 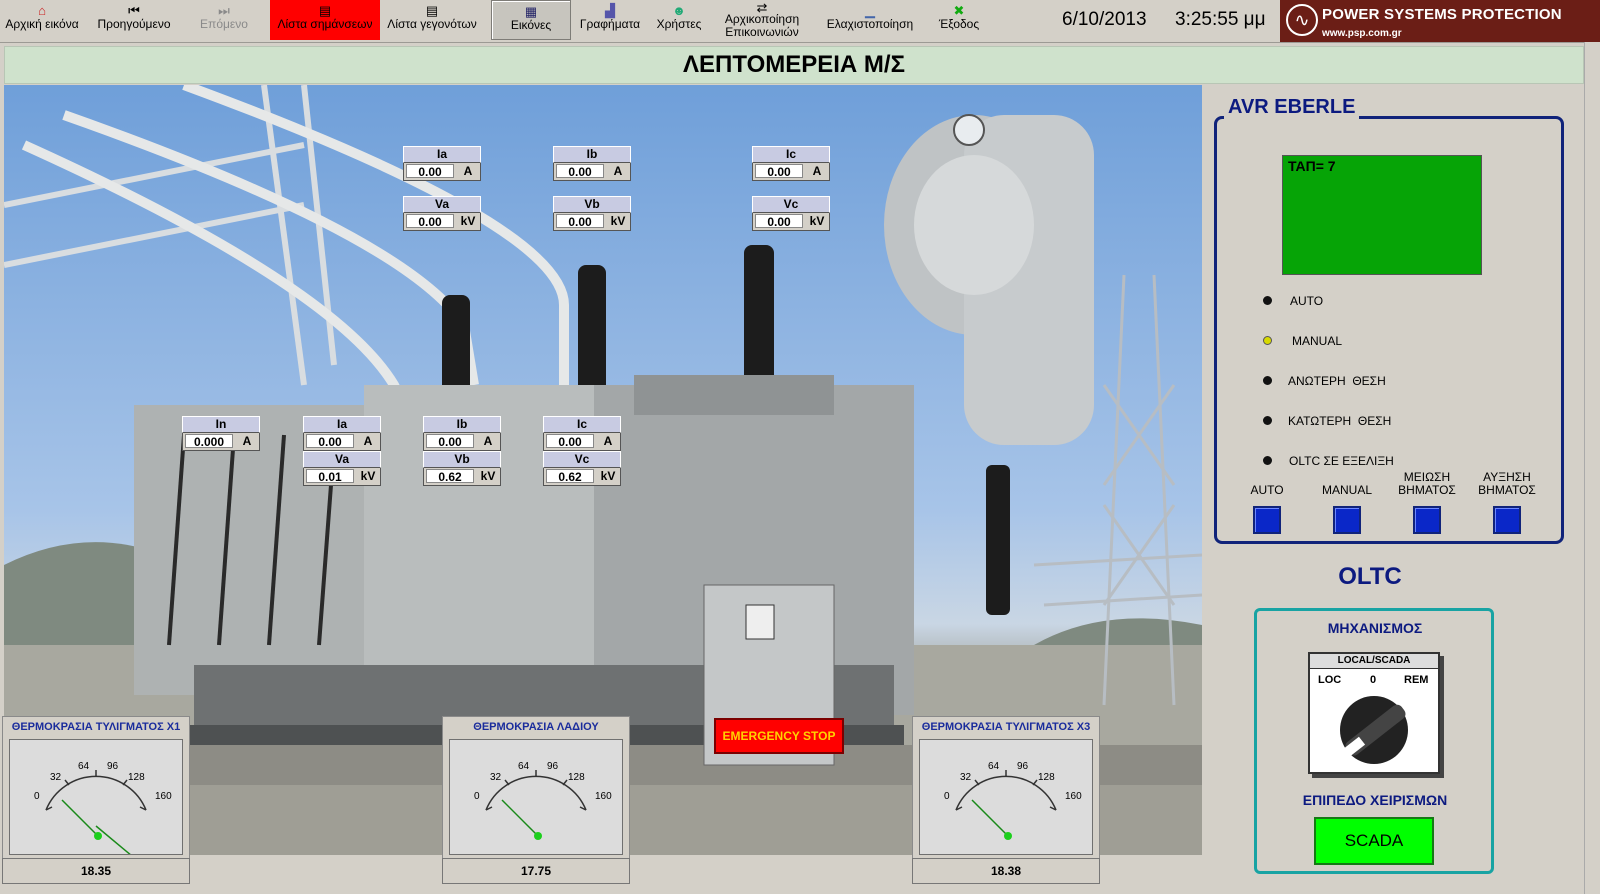 I want to click on home-icon: ⌂, so click(x=42, y=10).